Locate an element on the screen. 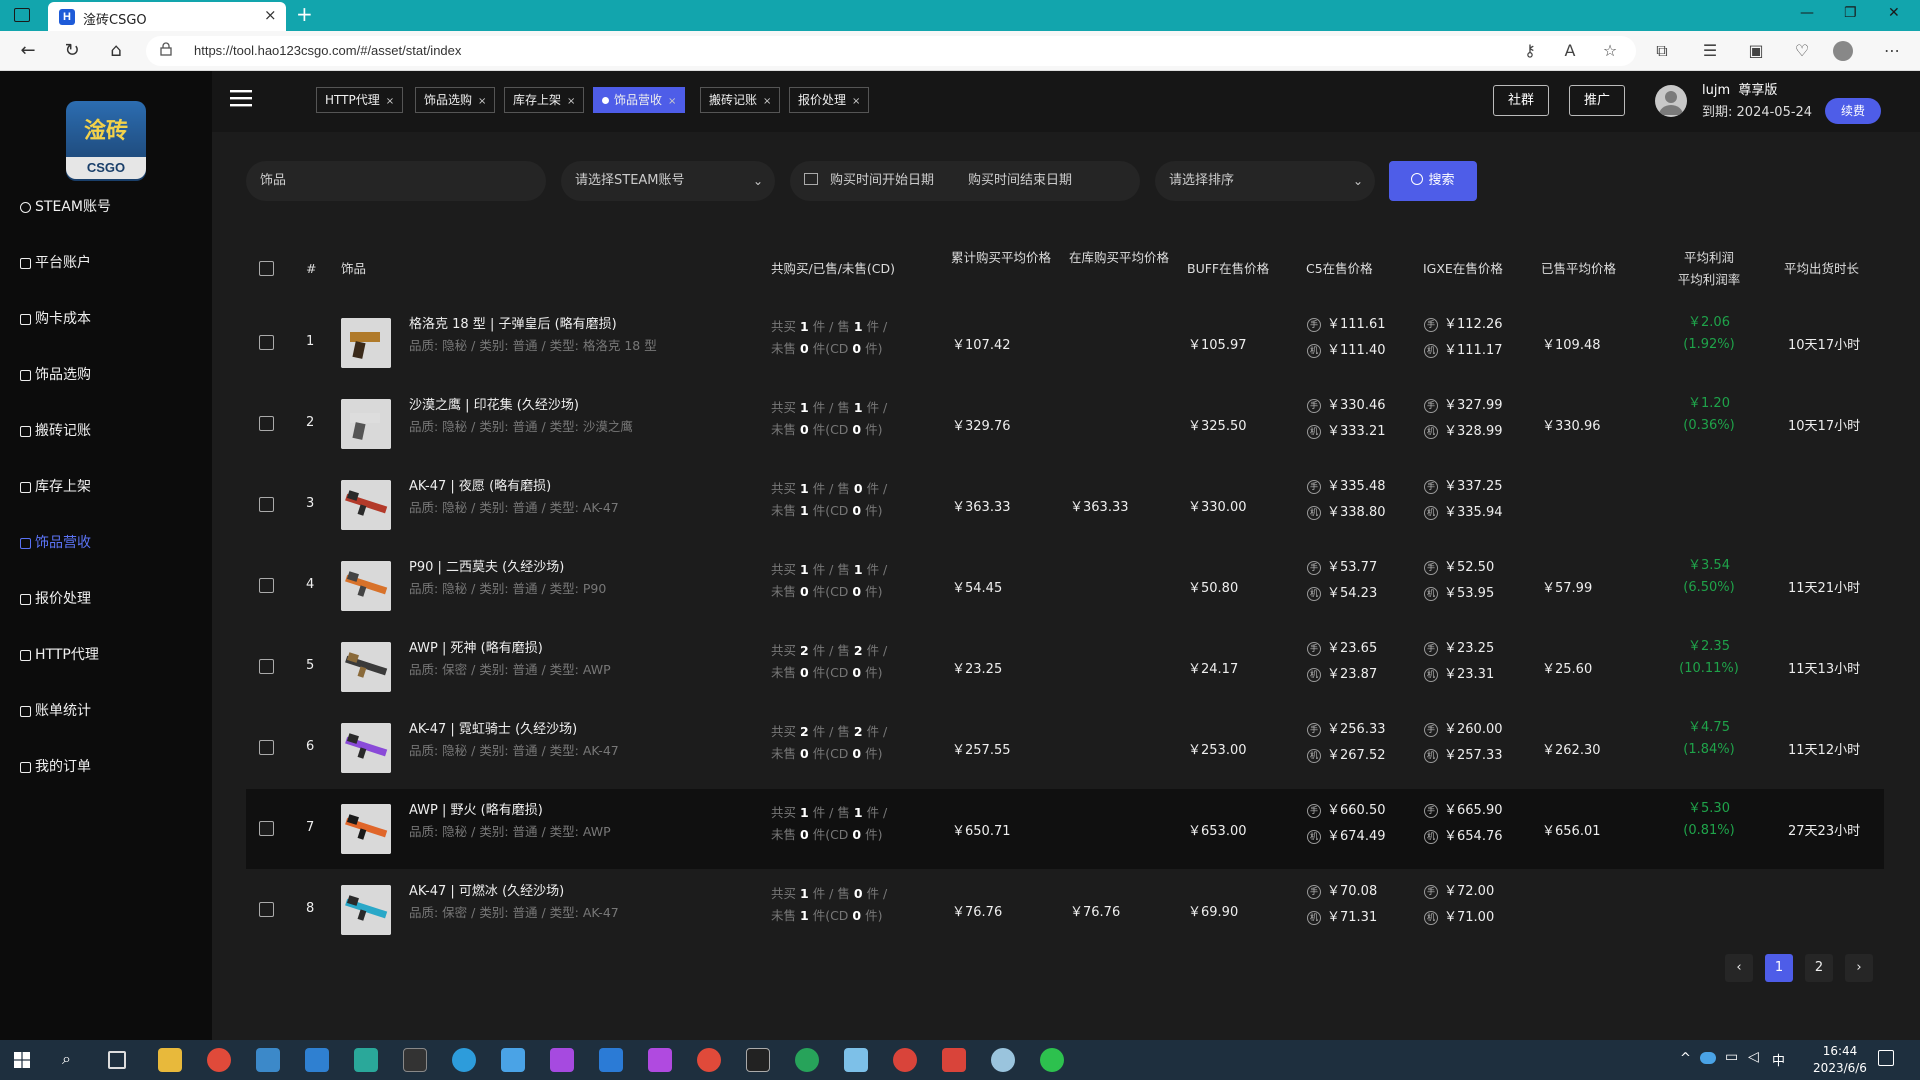 This screenshot has height=1080, width=1920. item-name: AWP | 野火 (略有磨损) is located at coordinates (476, 808).